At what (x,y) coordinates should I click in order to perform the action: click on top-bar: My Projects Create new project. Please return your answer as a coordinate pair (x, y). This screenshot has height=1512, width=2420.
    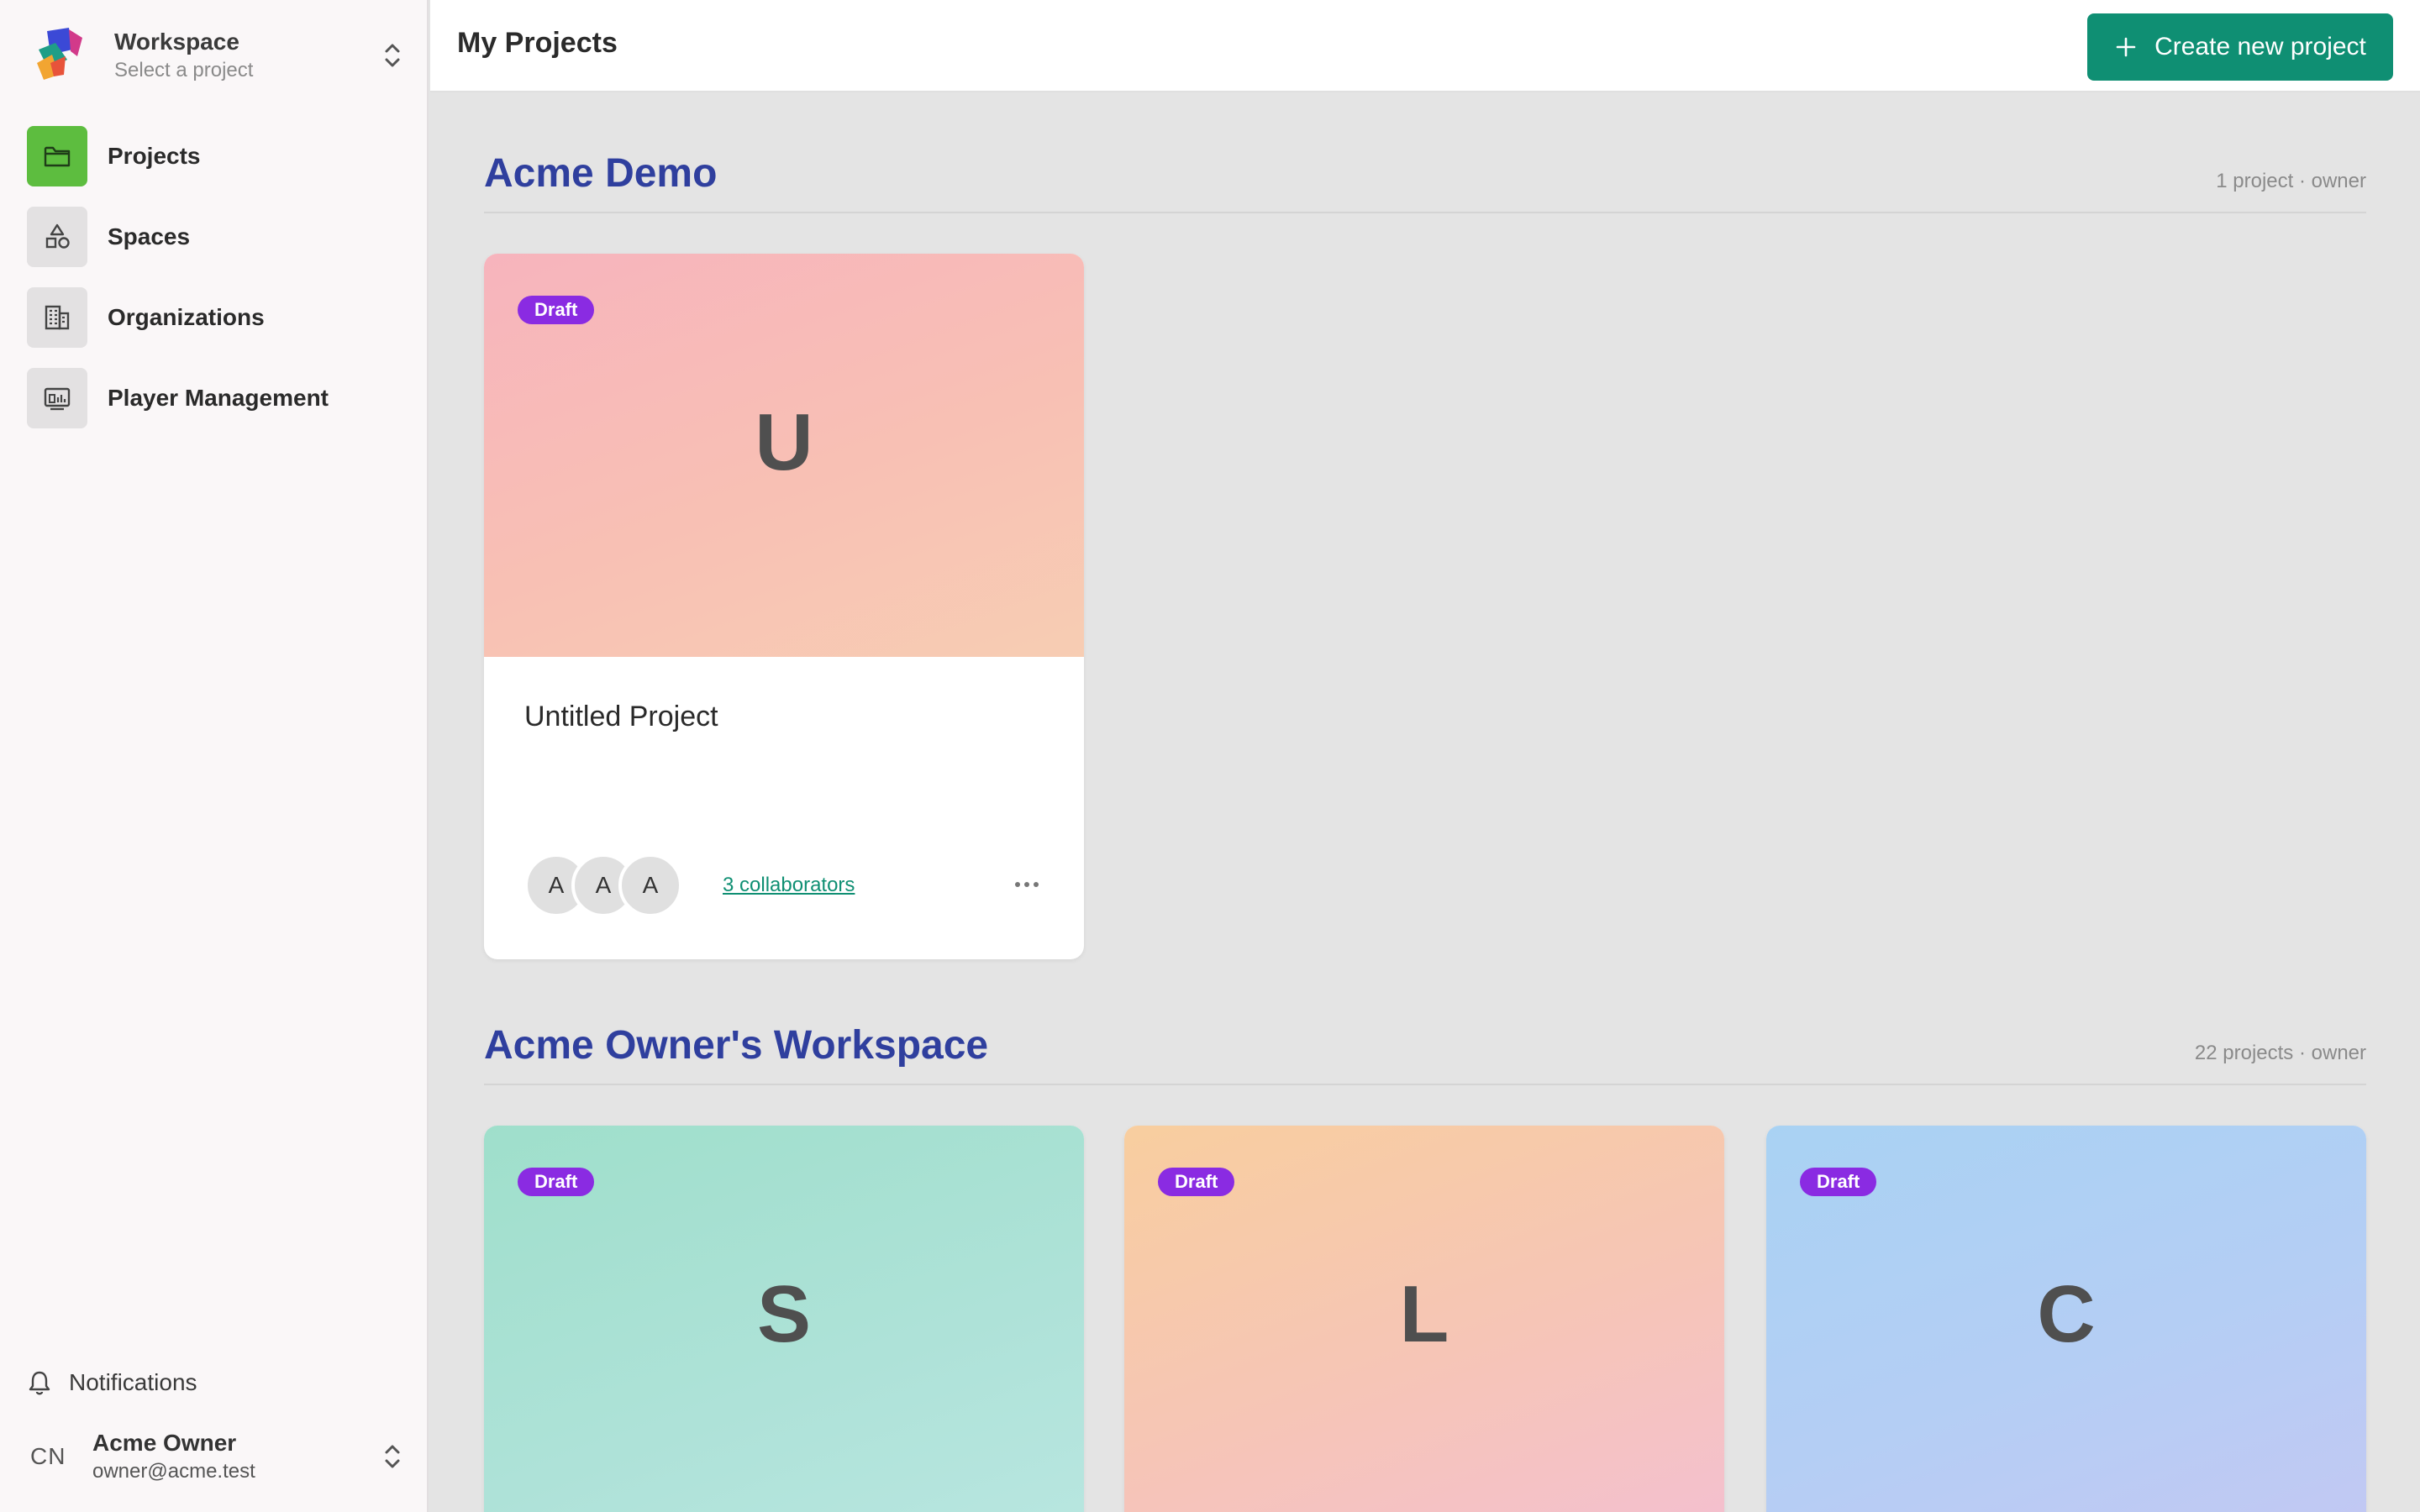
    Looking at the image, I should click on (1425, 46).